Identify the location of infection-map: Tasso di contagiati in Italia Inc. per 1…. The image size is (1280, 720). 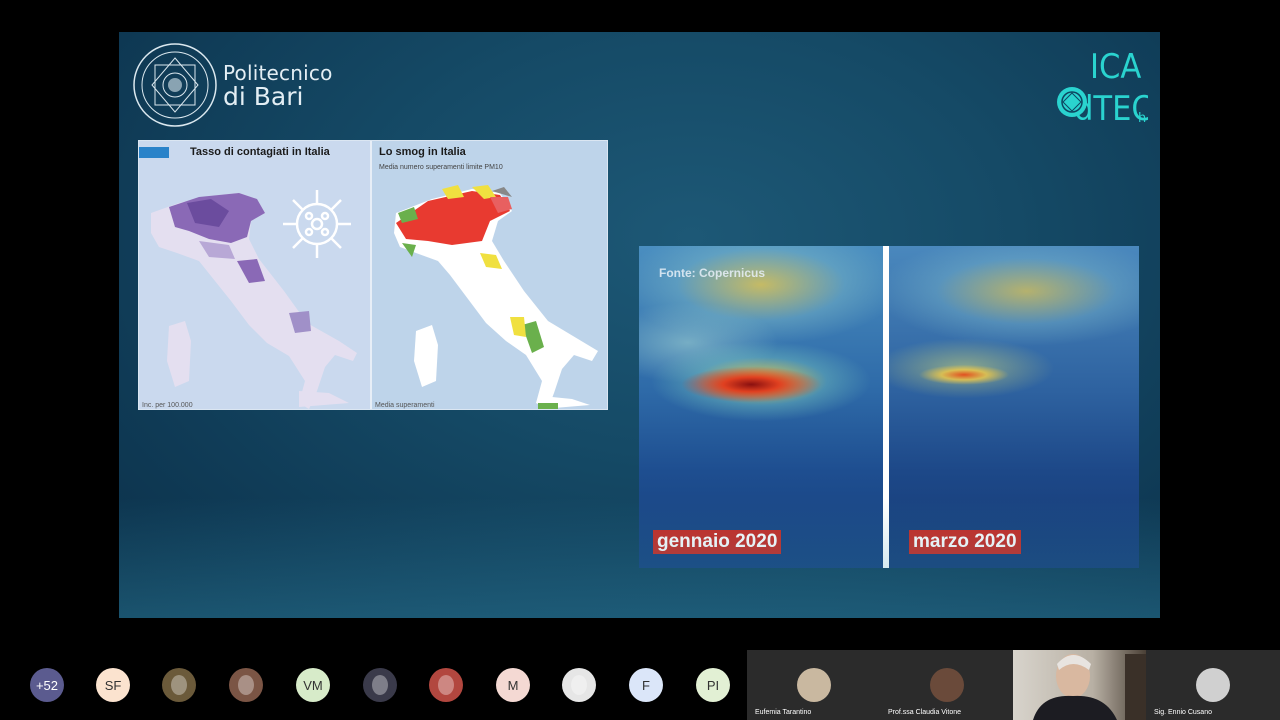
(254, 275).